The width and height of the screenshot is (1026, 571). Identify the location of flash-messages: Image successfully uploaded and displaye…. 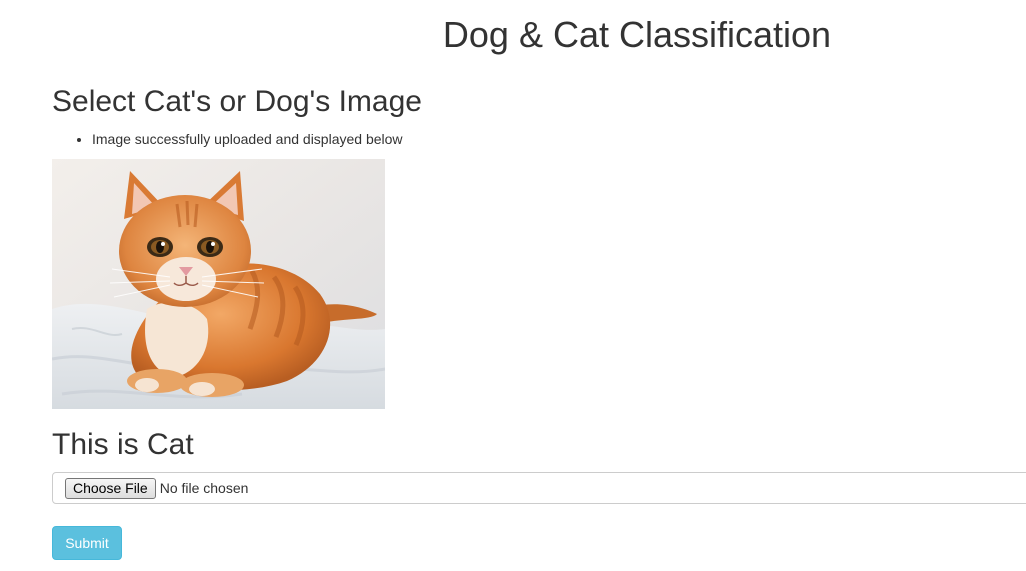
(227, 139).